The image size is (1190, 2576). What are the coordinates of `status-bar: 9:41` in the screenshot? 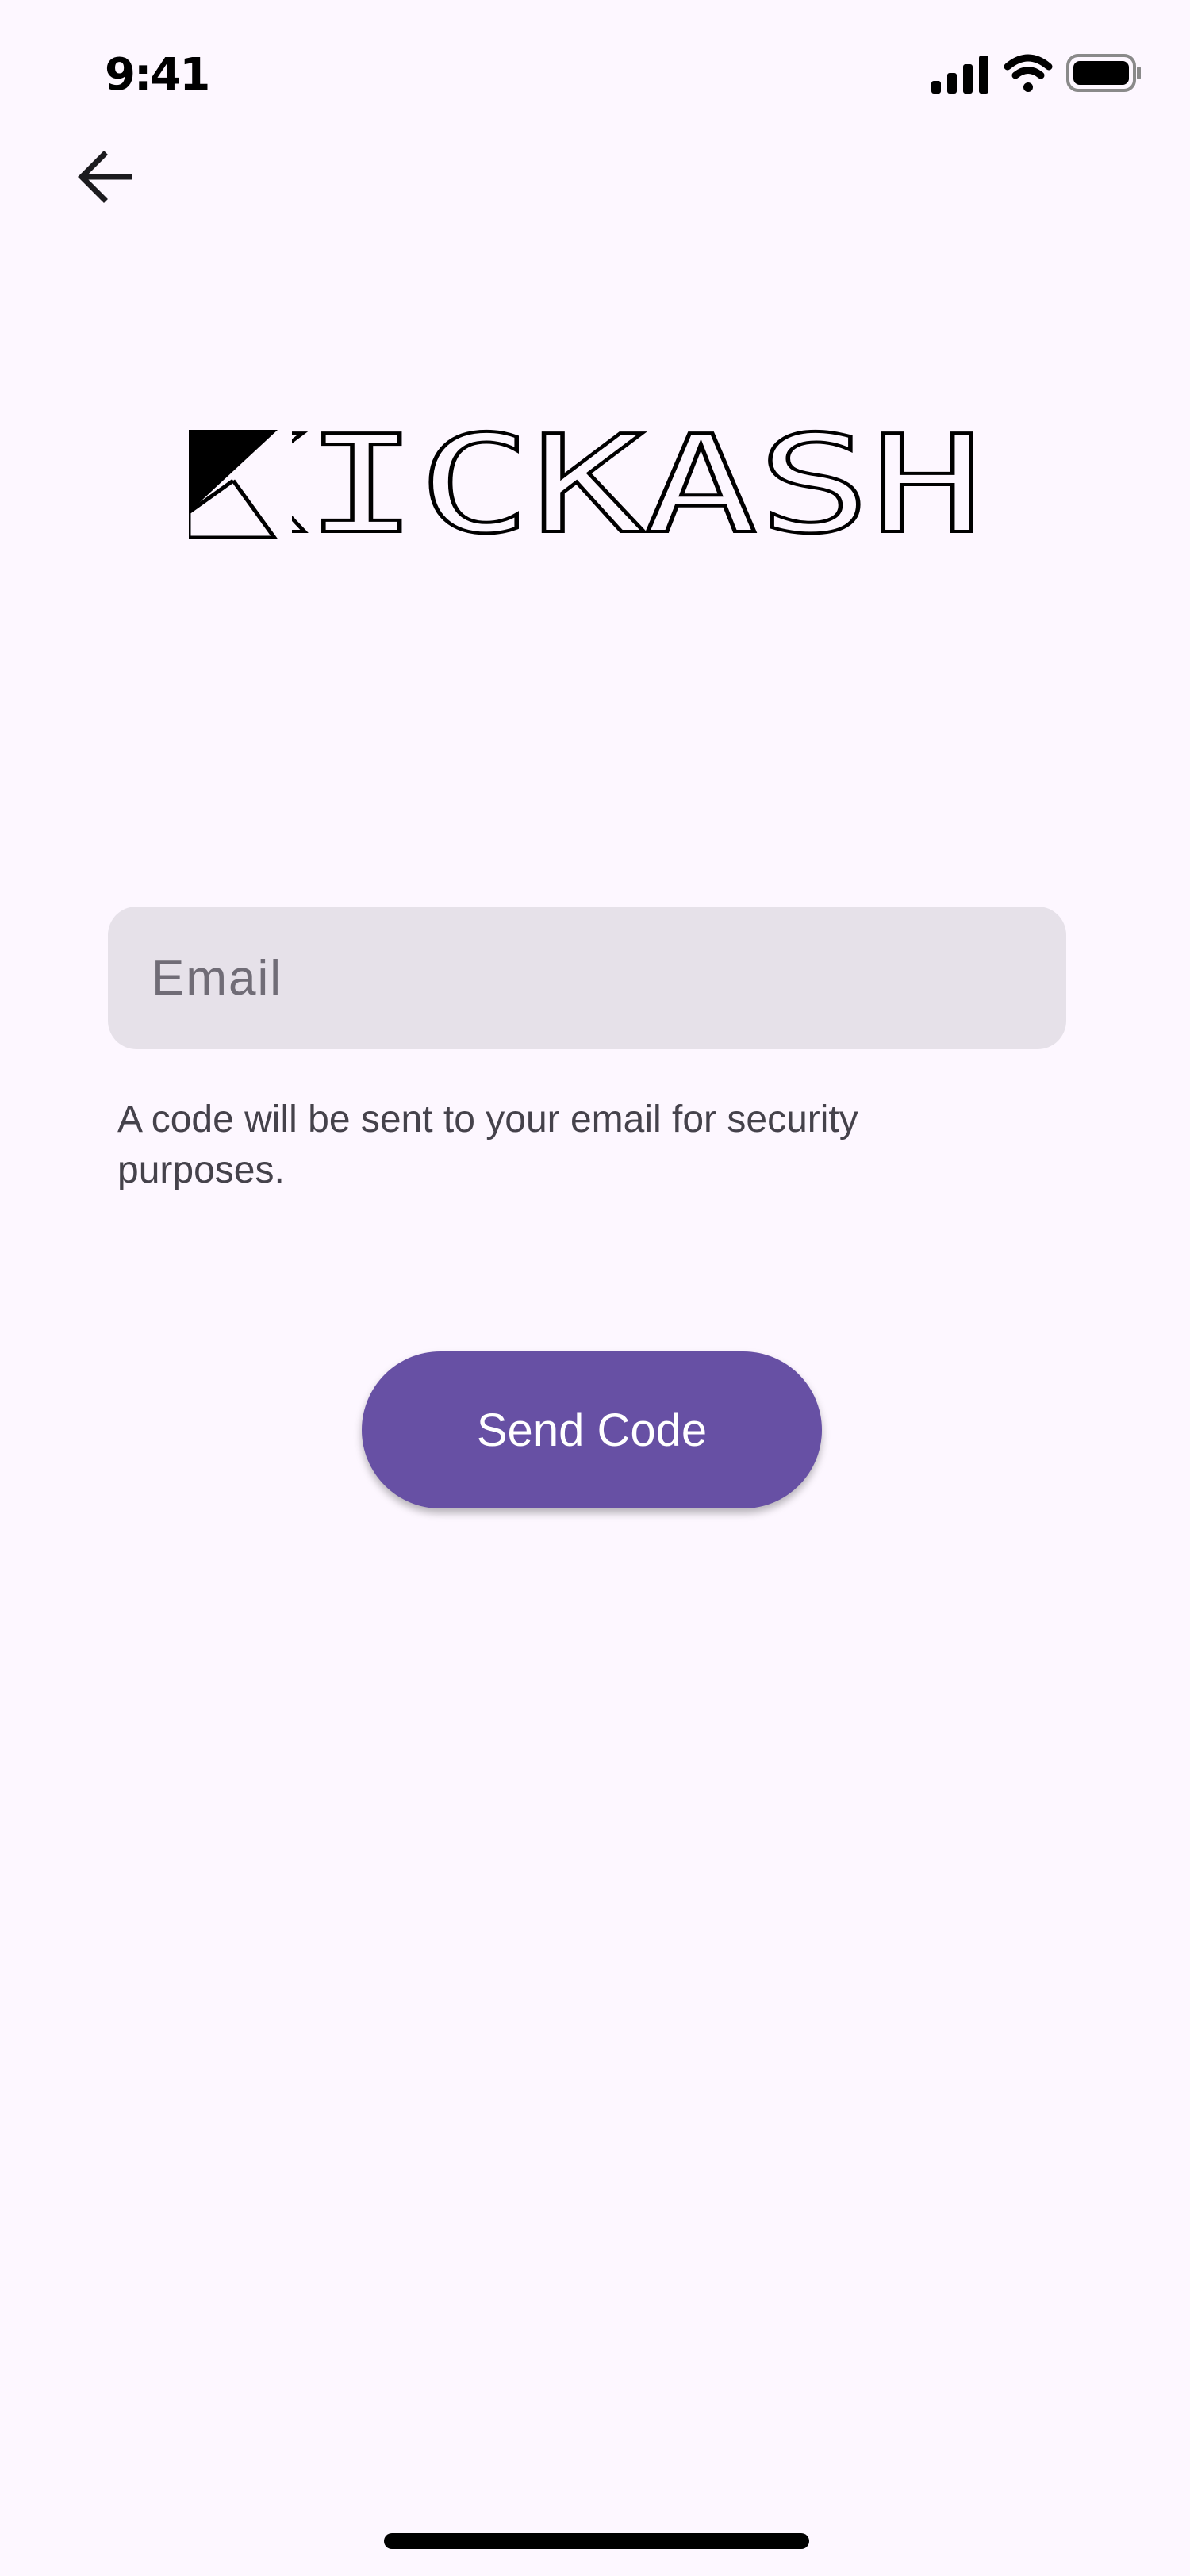 It's located at (595, 75).